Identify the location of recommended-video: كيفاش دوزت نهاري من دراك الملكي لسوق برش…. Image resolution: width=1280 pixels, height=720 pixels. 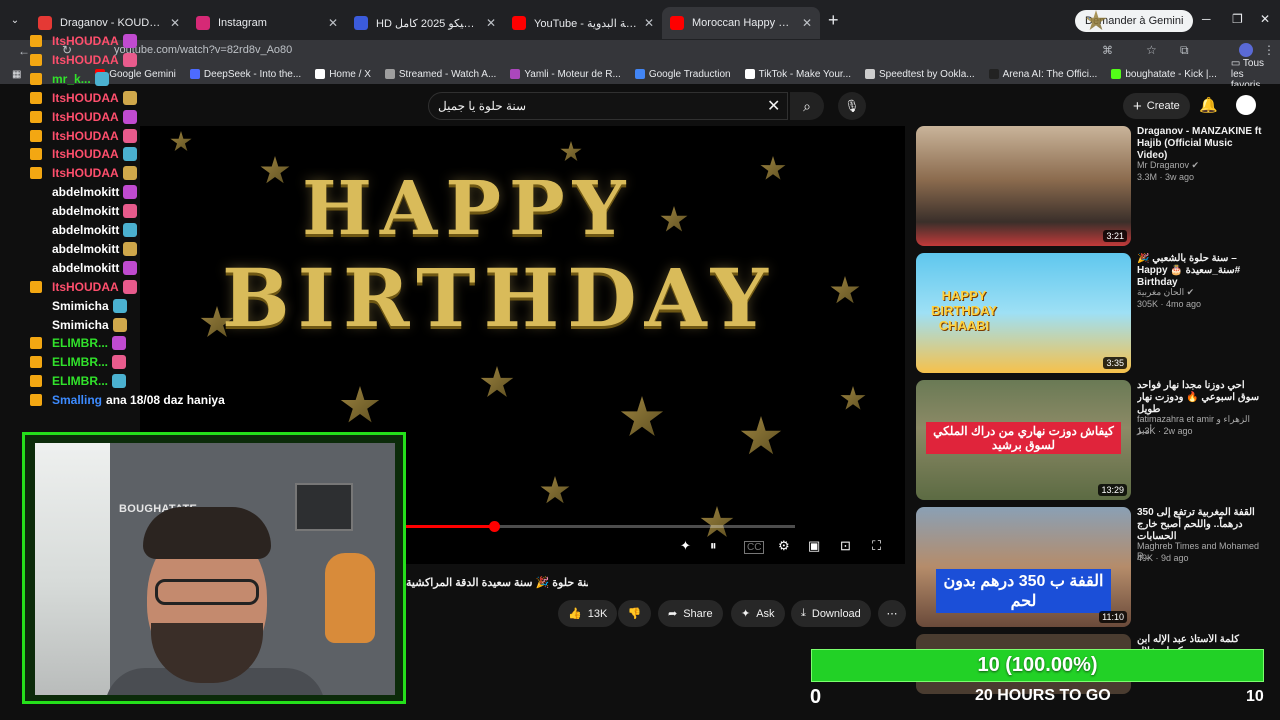
(1091, 441).